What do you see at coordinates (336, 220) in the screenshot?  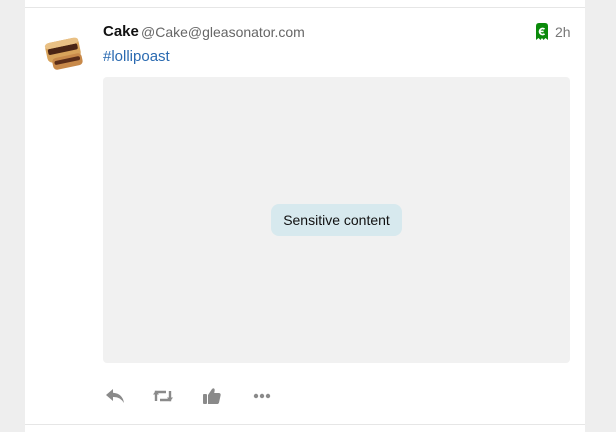 I see `sensitive-content-button: Sensitive content` at bounding box center [336, 220].